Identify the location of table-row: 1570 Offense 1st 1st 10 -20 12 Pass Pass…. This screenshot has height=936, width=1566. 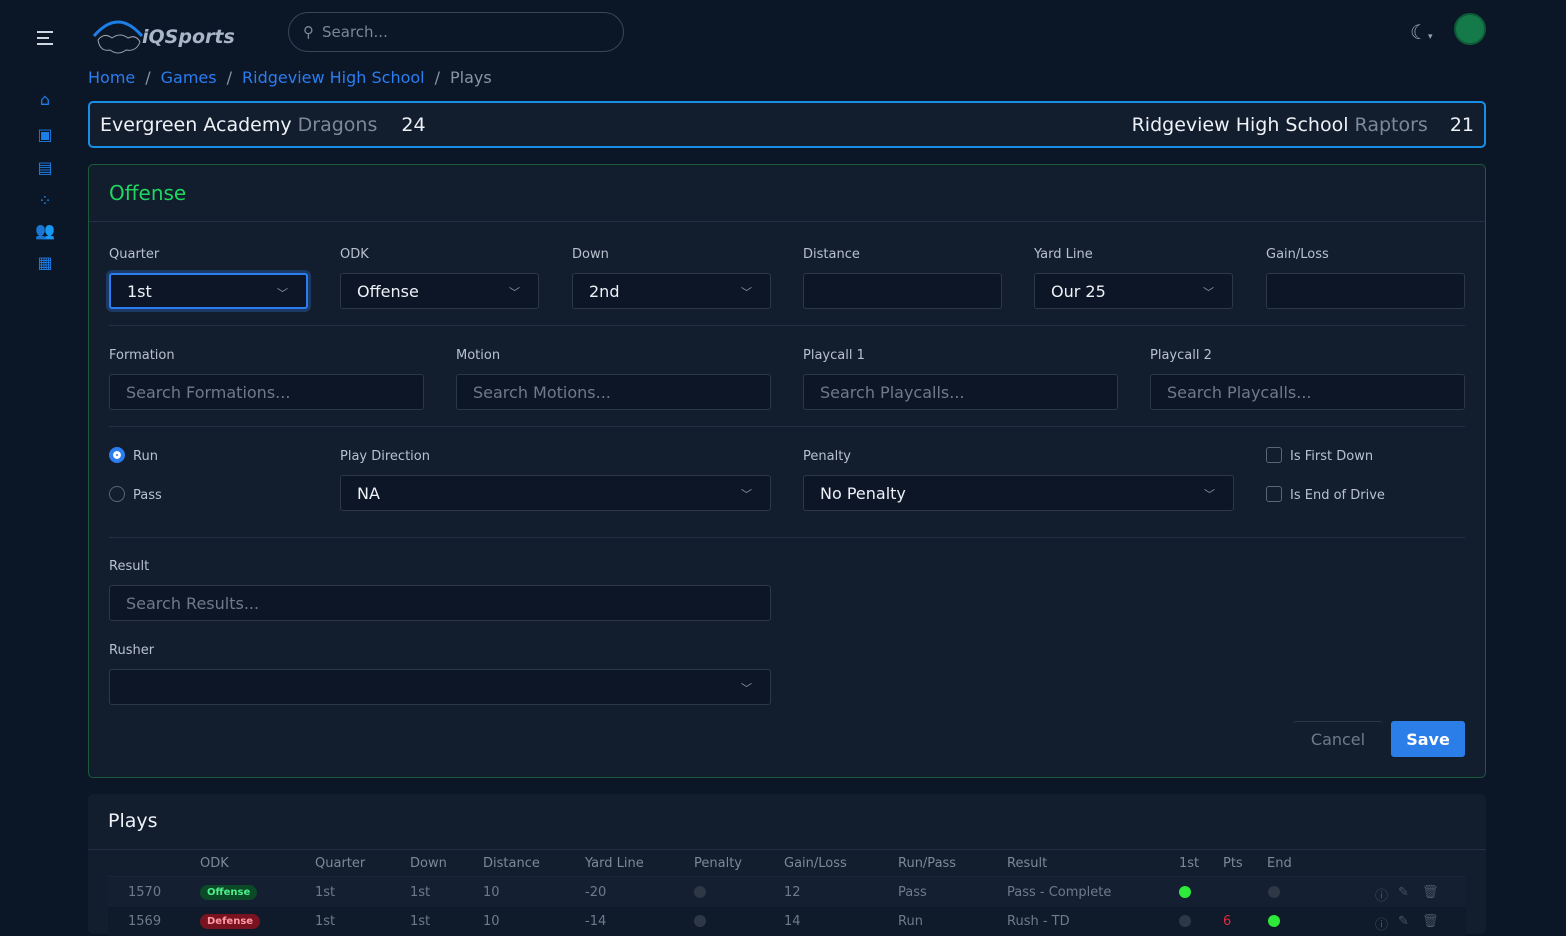
(787, 892).